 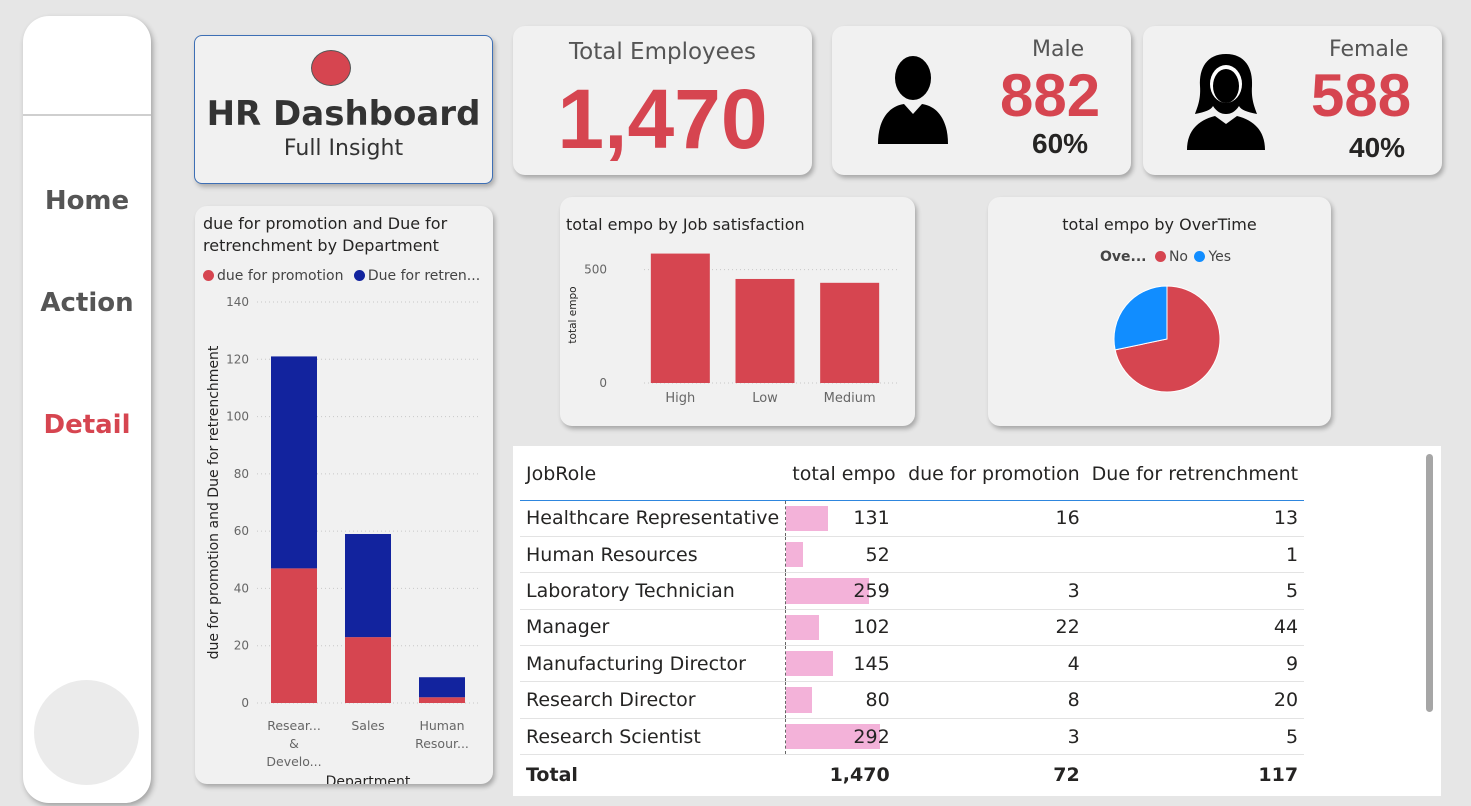 What do you see at coordinates (237, 302) in the screenshot?
I see `y-tick-label: 140` at bounding box center [237, 302].